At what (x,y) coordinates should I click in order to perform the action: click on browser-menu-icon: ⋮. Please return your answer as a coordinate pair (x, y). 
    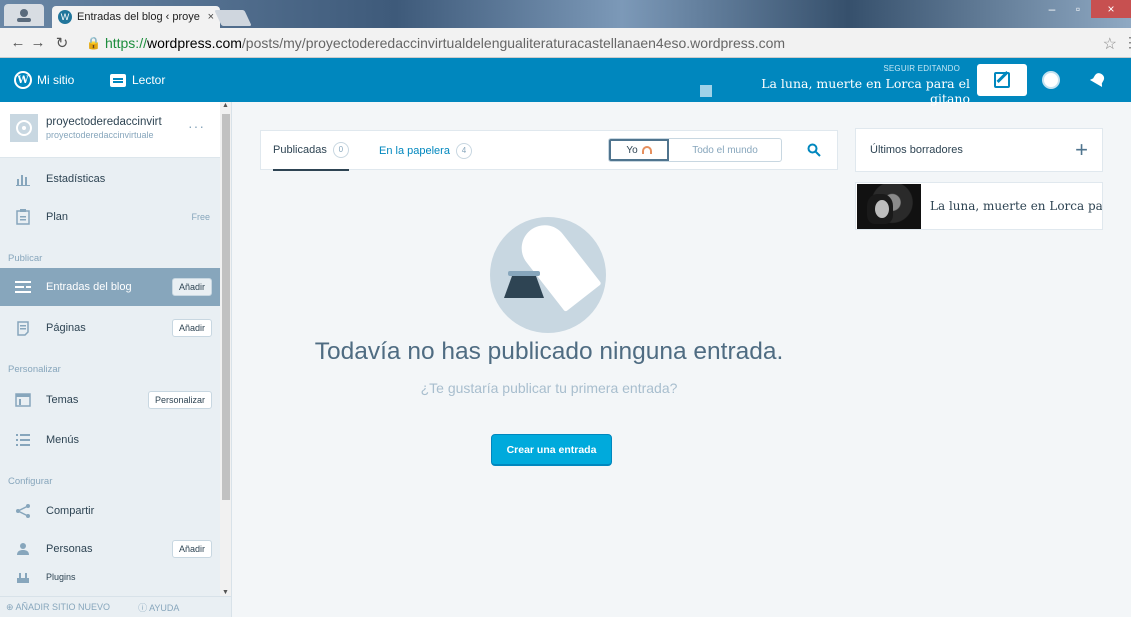
    Looking at the image, I should click on (1127, 42).